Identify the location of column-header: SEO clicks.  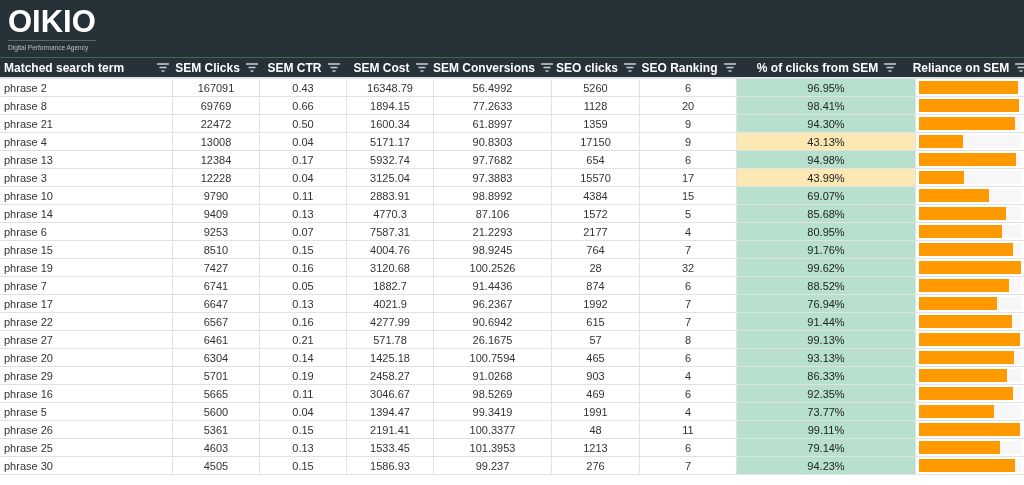
(587, 67).